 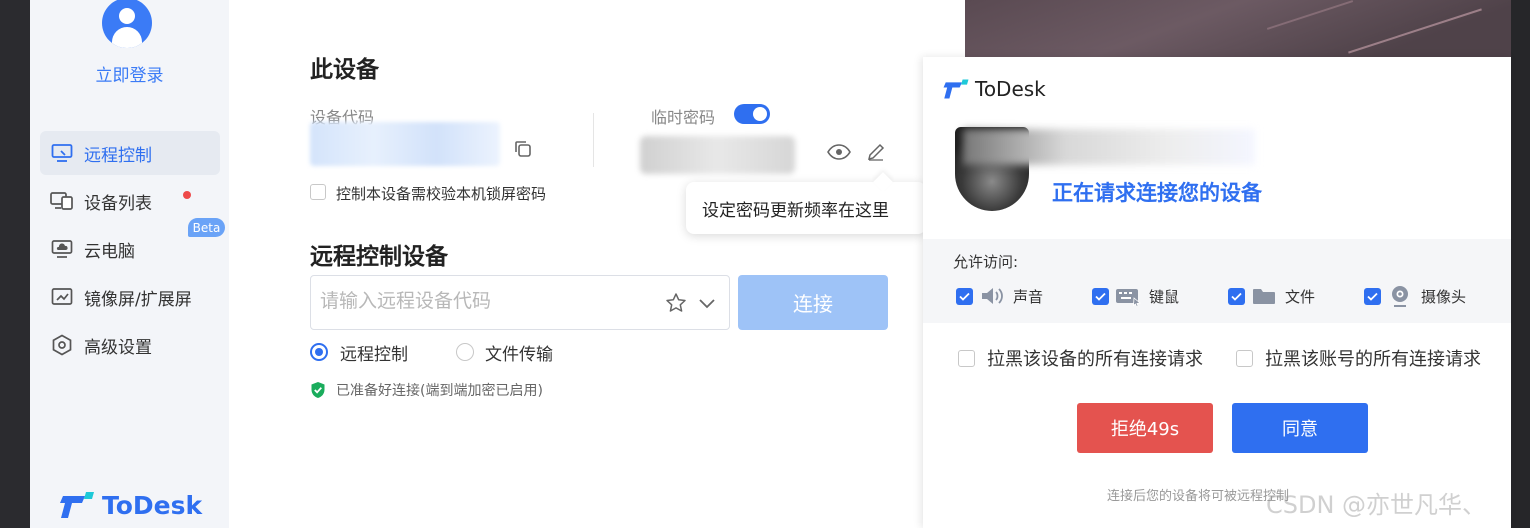 I want to click on divider, so click(x=593, y=140).